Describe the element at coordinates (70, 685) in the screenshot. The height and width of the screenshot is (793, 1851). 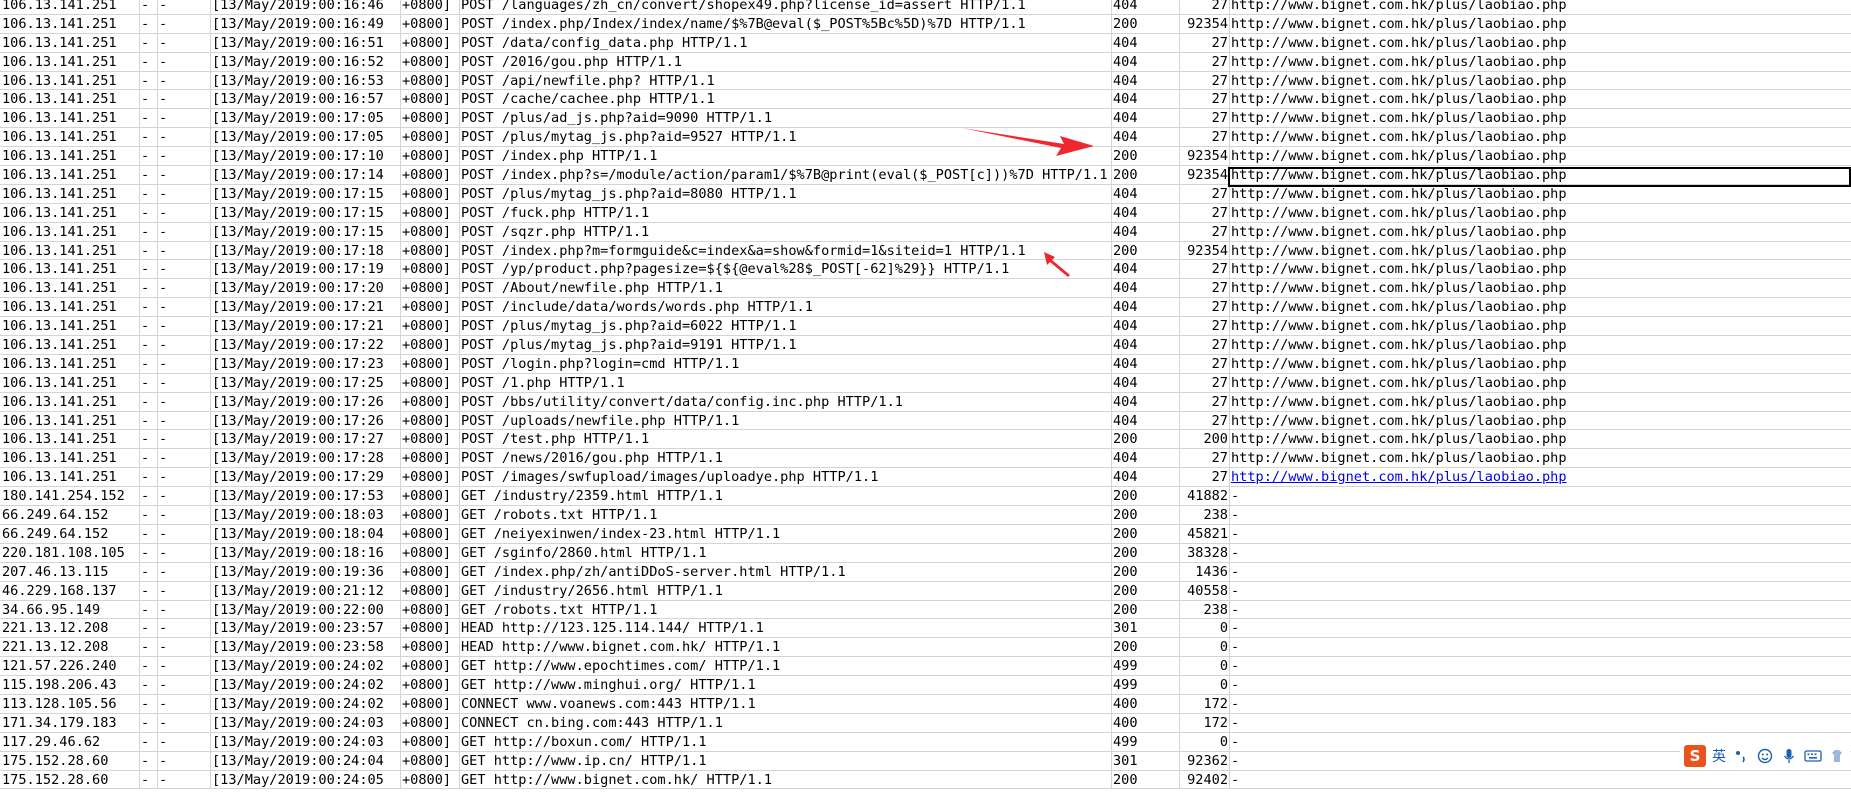
I see `ip-cell: 115.198.206.43` at that location.